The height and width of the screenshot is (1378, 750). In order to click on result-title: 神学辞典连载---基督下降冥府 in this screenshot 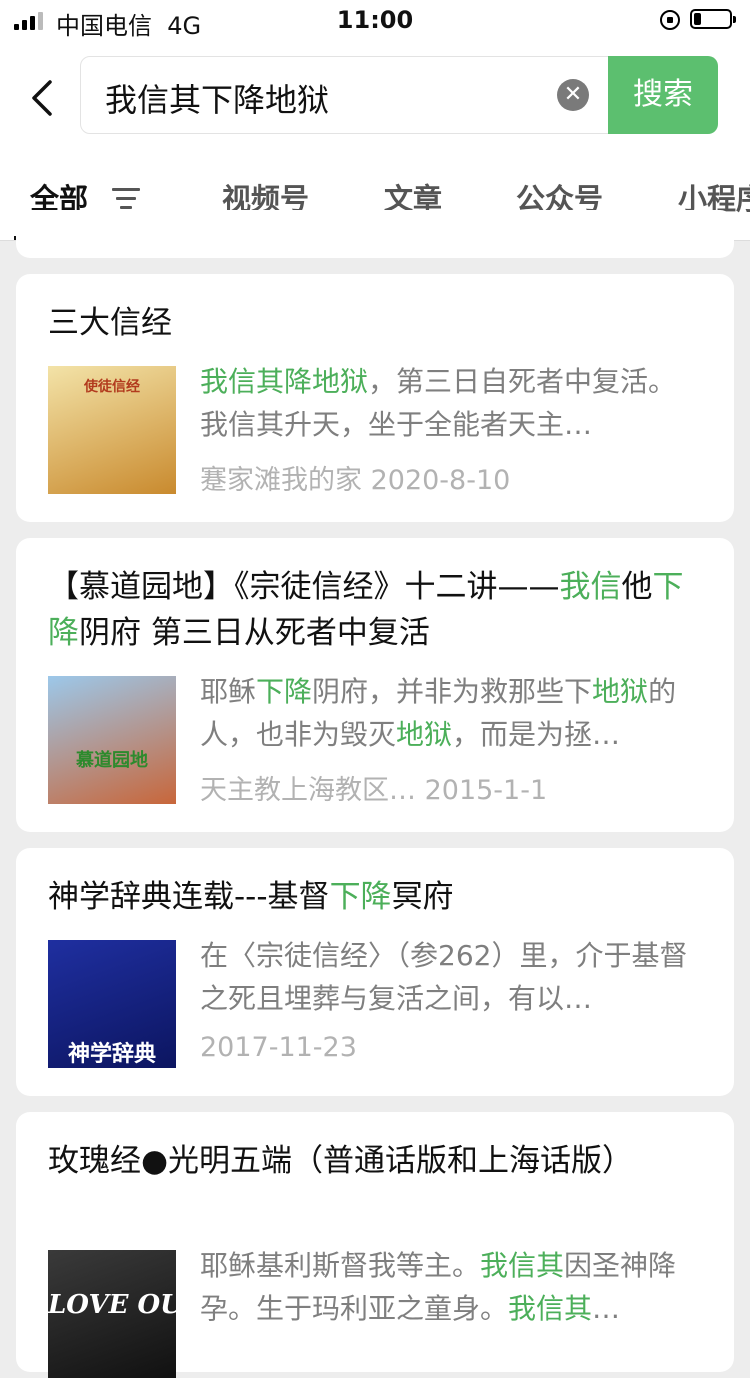, I will do `click(378, 897)`.